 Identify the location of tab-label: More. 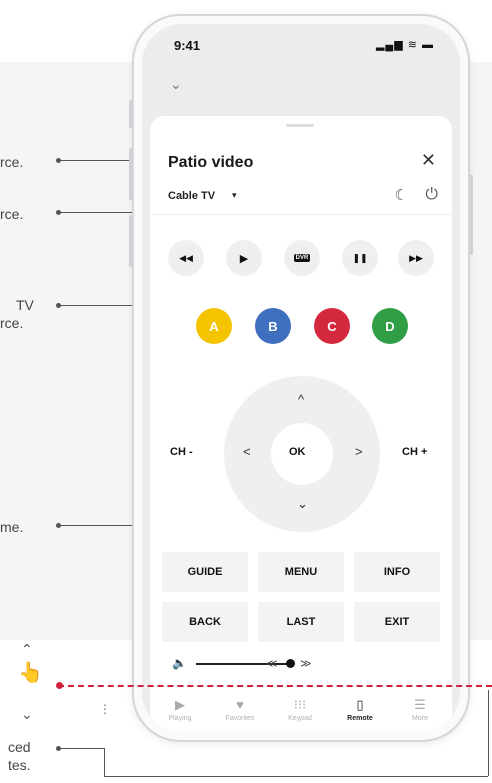
(420, 718).